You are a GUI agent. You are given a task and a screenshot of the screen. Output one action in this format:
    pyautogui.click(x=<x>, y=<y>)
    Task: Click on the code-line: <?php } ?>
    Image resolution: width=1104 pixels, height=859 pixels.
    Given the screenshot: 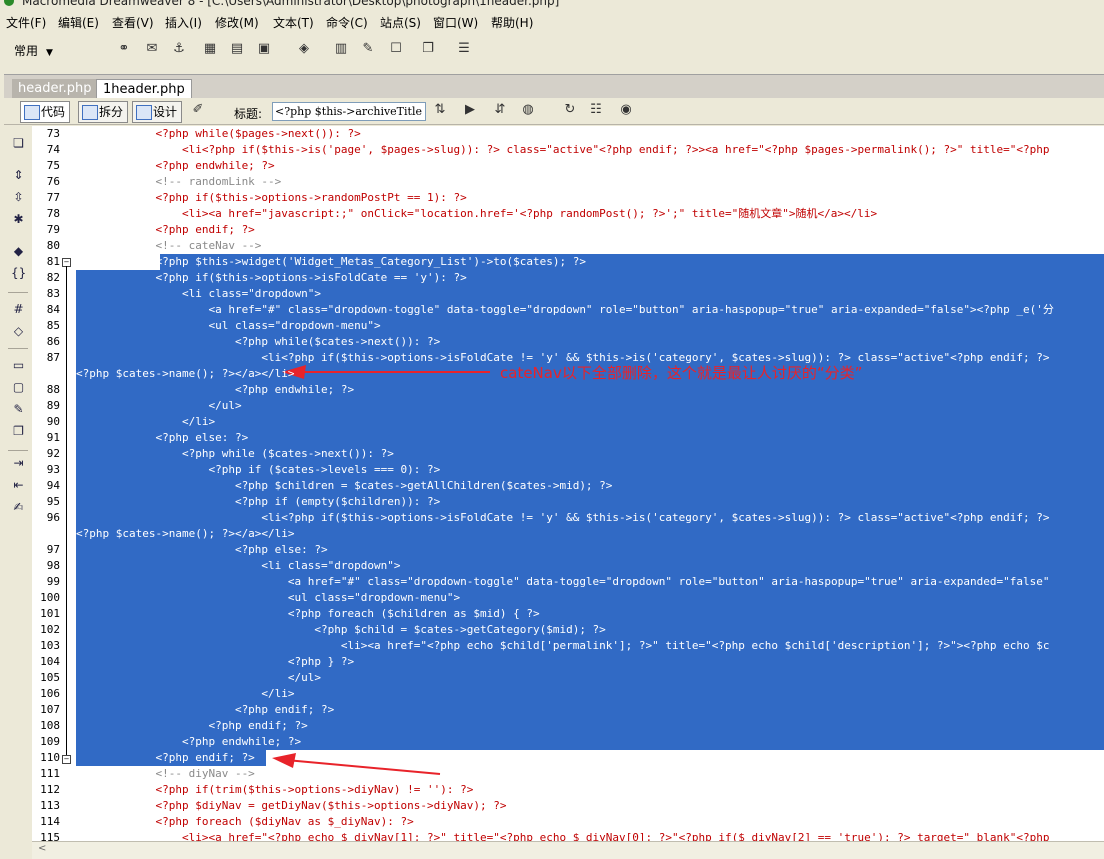 What is the action you would take?
    pyautogui.click(x=215, y=662)
    